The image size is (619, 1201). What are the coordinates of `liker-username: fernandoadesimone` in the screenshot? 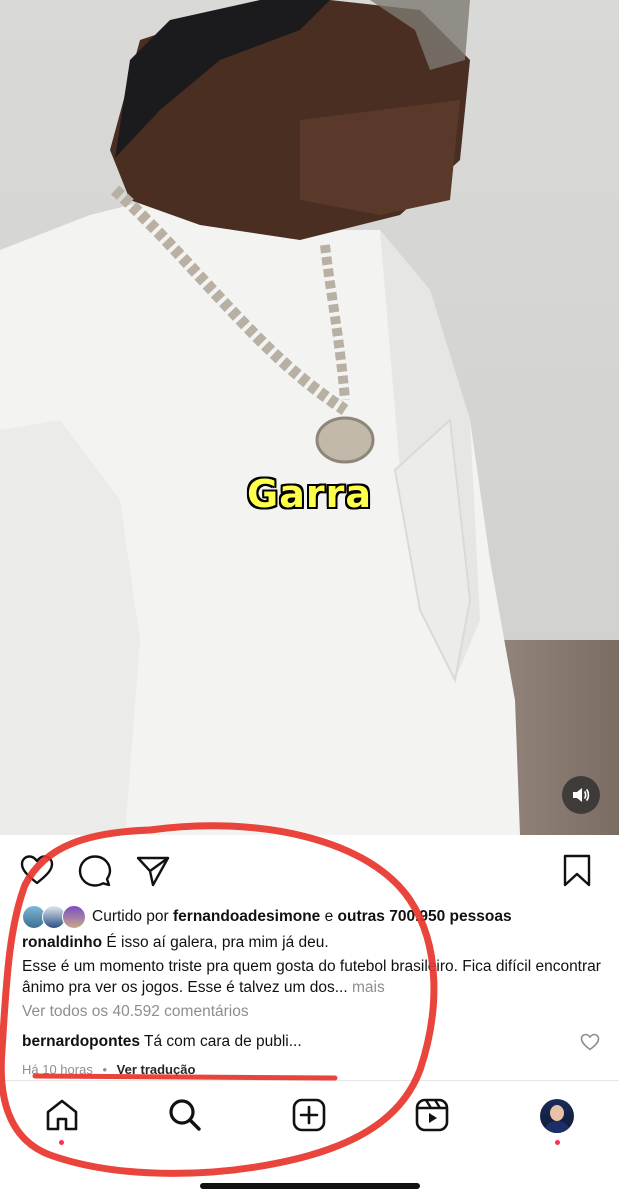 It's located at (246, 916).